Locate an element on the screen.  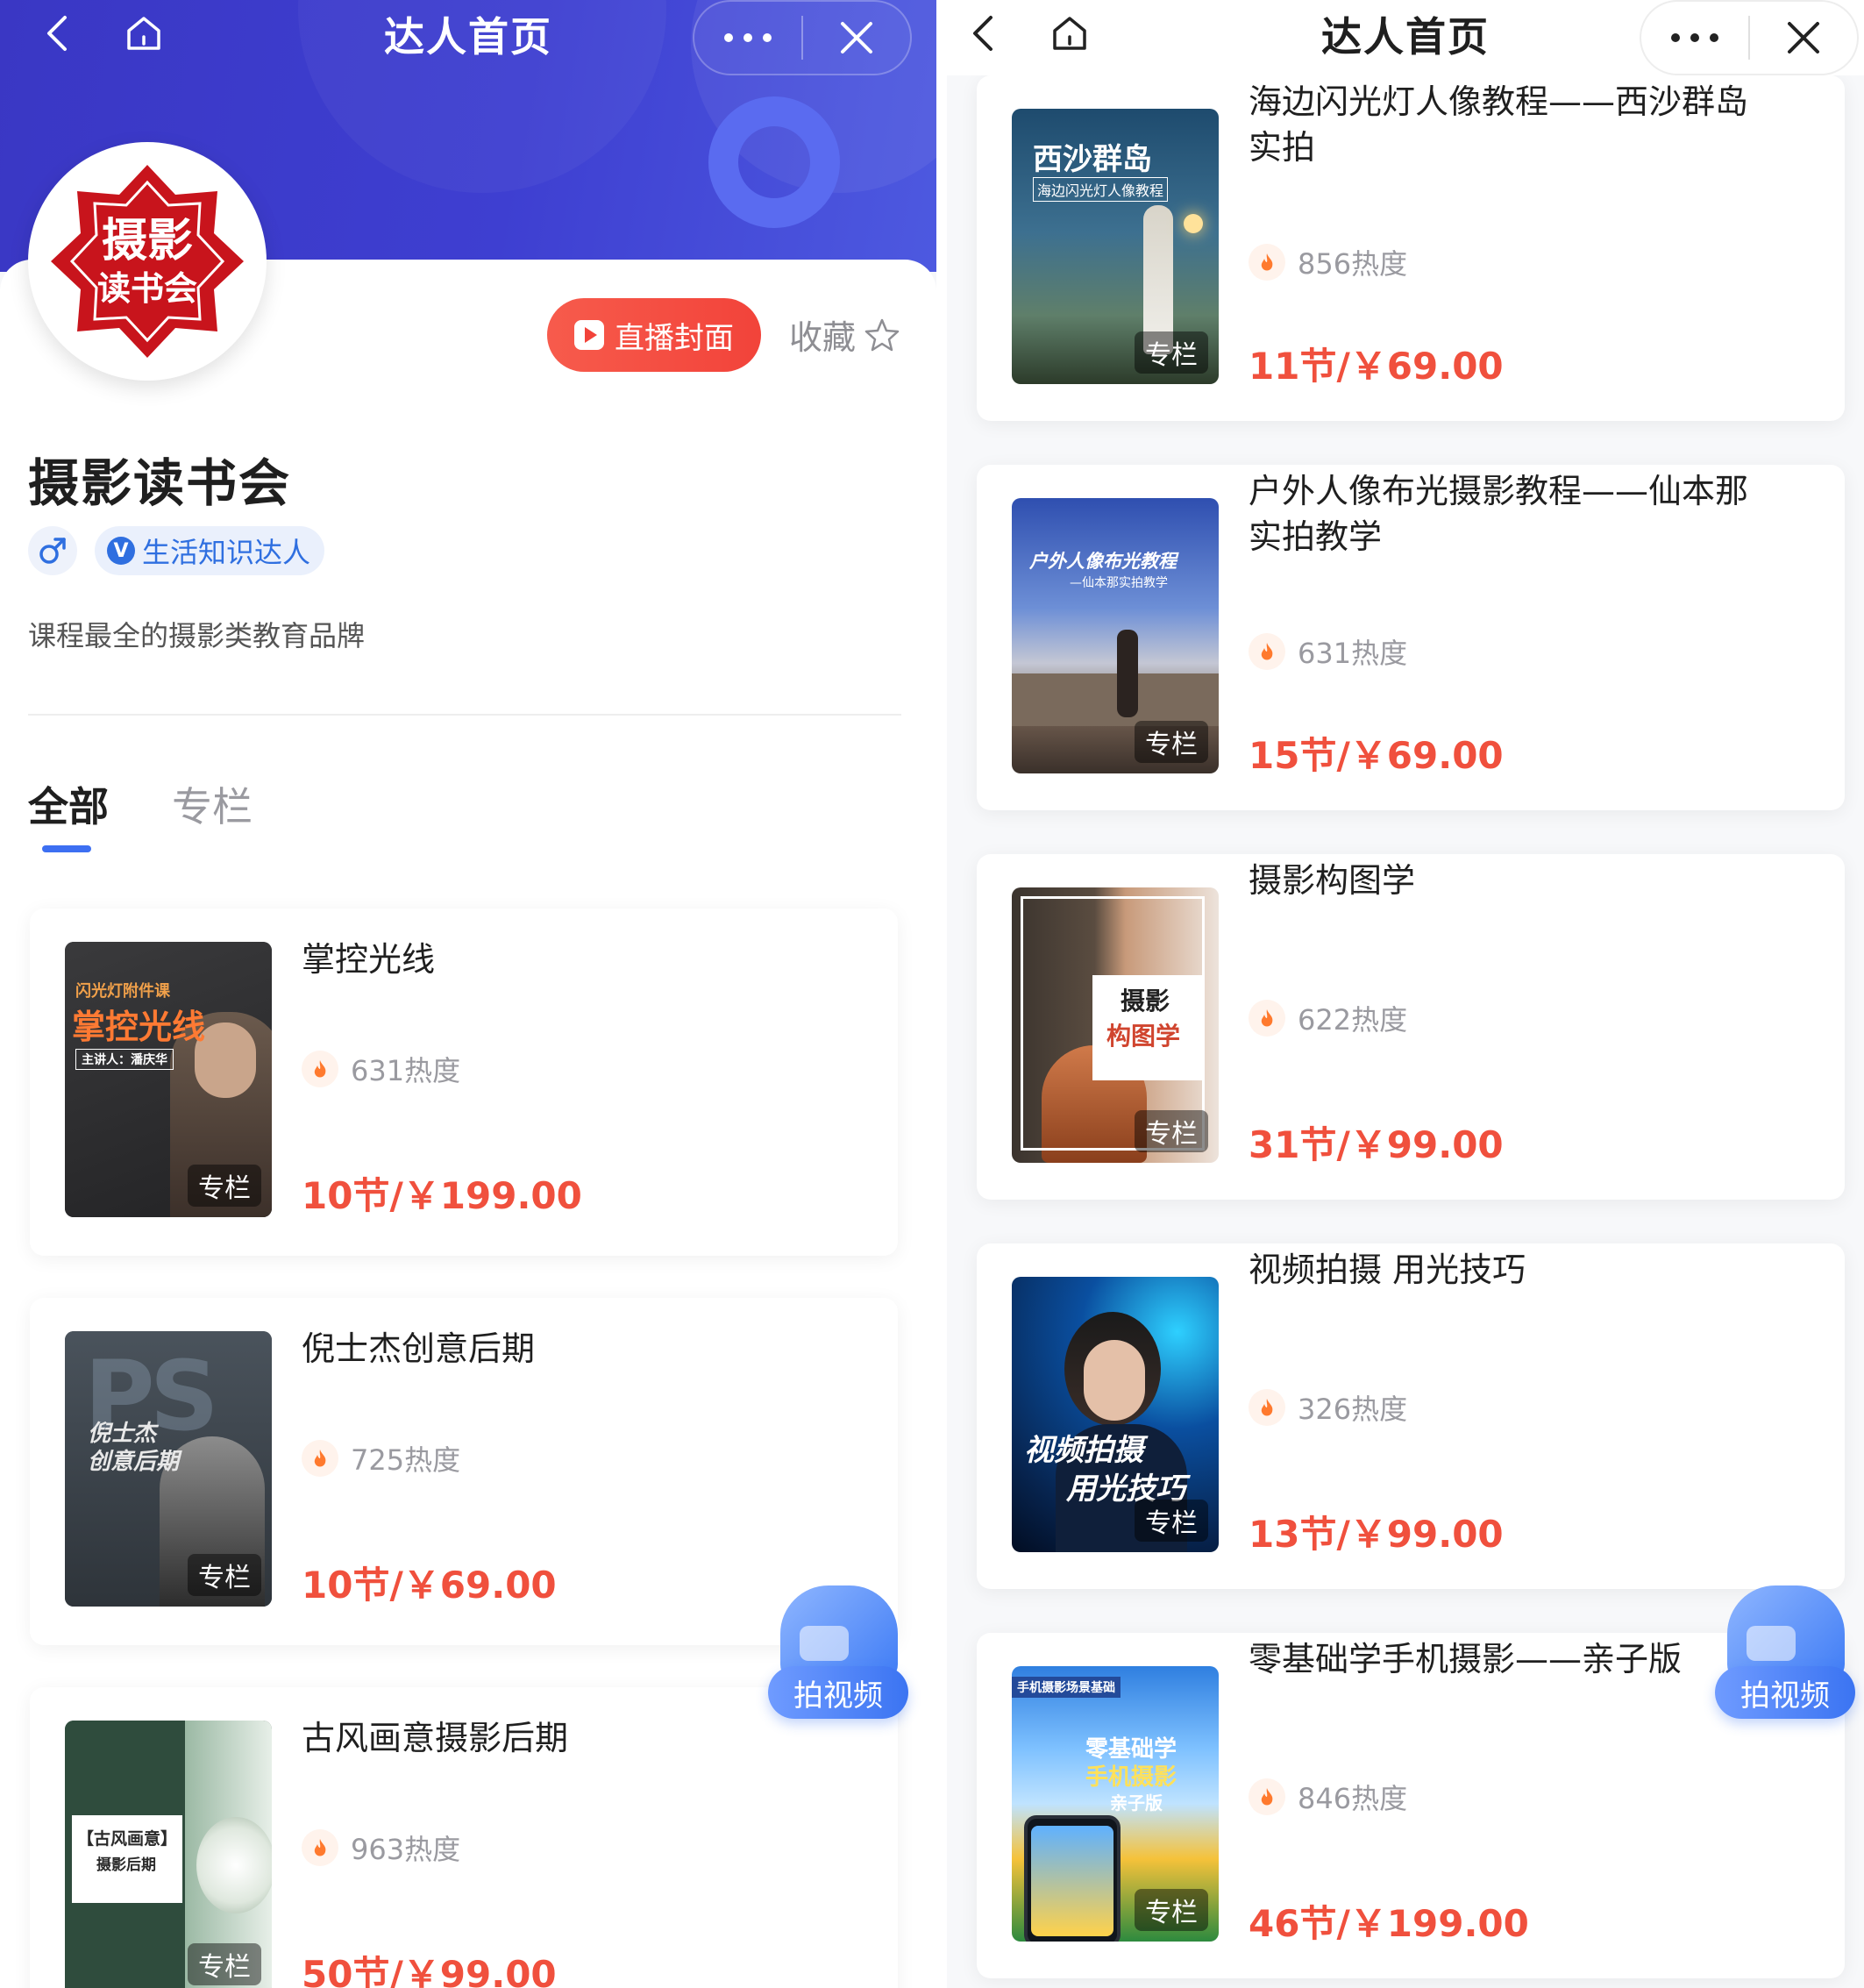
cover-subtitle: 摄影后期 is located at coordinates (126, 1865).